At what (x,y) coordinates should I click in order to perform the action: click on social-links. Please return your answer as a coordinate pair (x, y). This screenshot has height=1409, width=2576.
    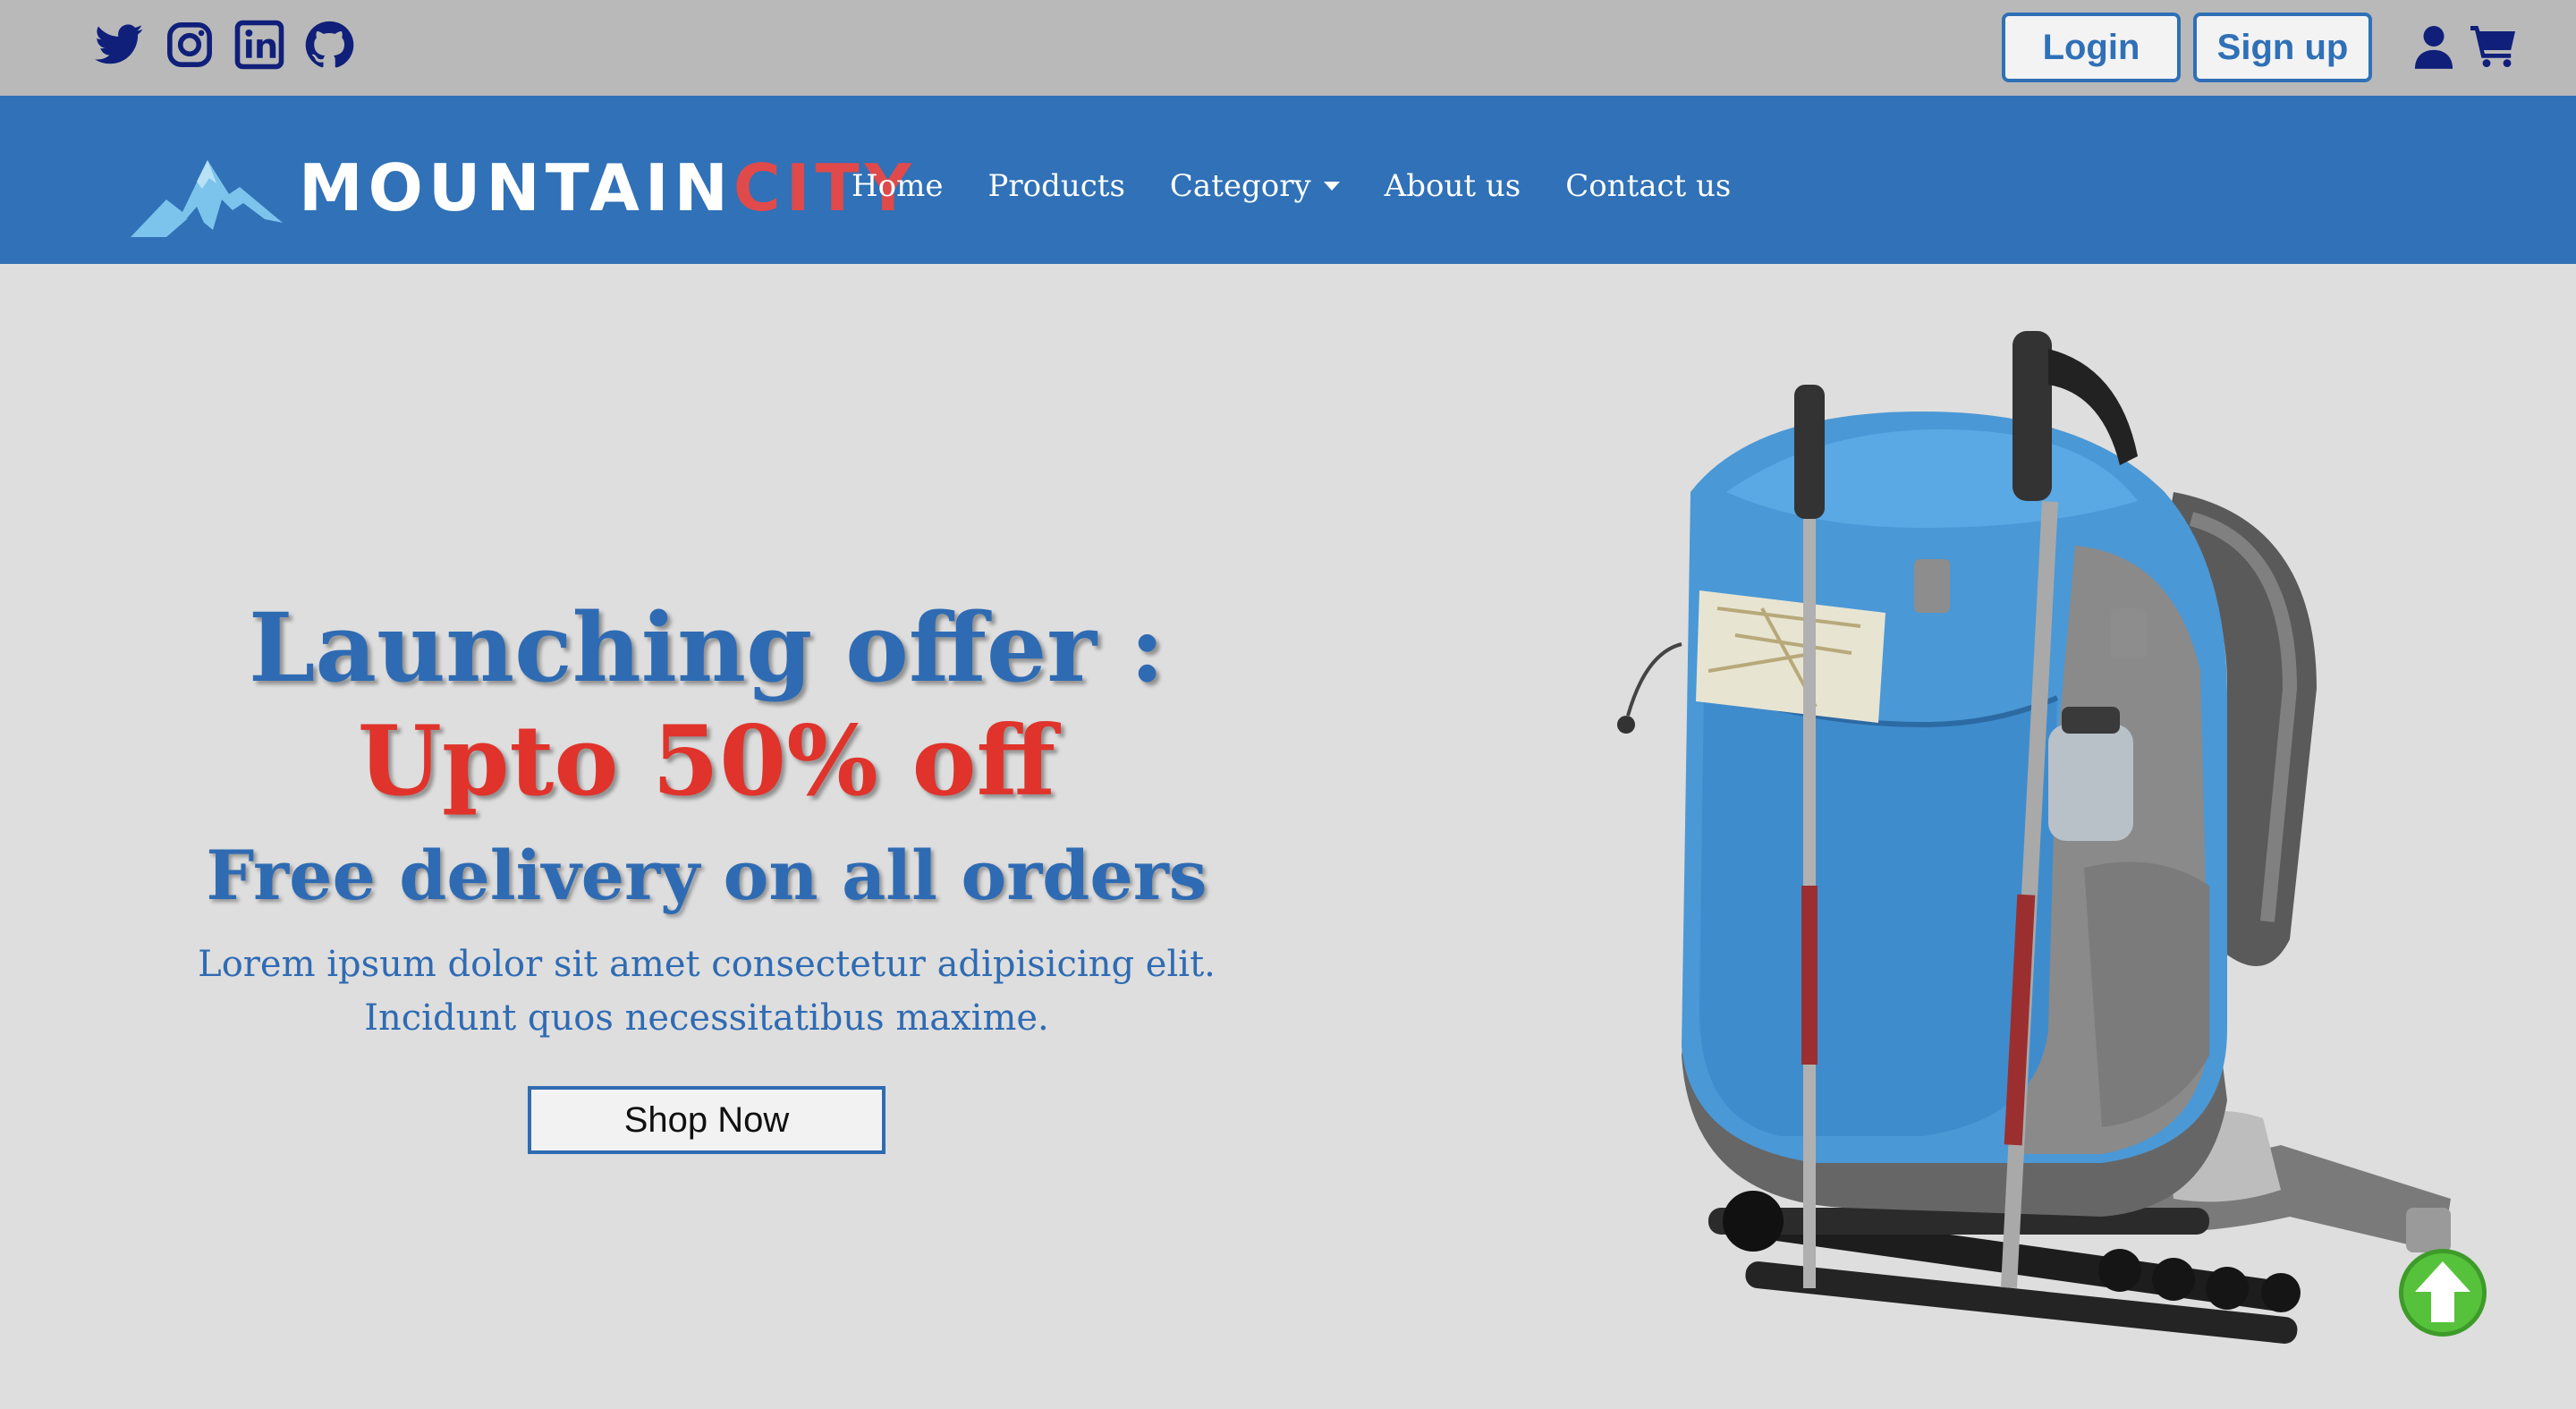
    Looking at the image, I should click on (224, 45).